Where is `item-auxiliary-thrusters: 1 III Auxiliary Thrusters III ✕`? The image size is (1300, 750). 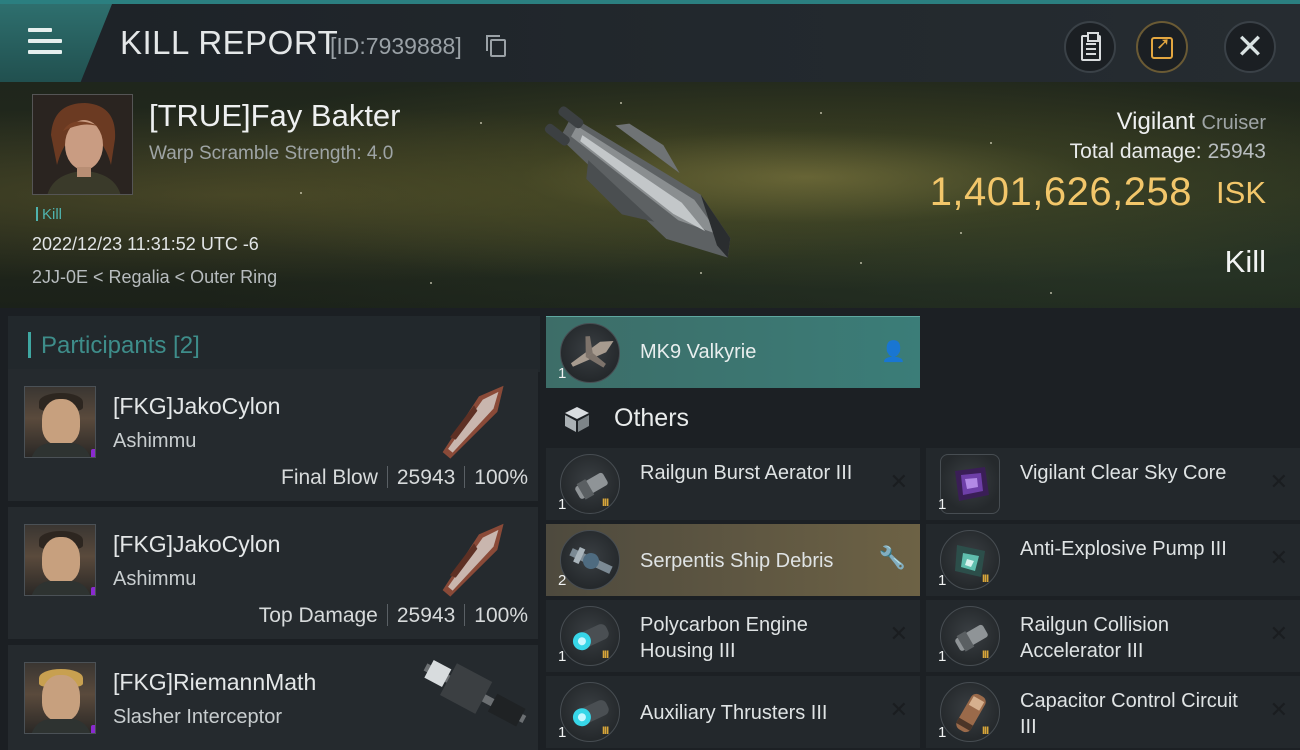
item-auxiliary-thrusters: 1 III Auxiliary Thrusters III ✕ is located at coordinates (733, 712).